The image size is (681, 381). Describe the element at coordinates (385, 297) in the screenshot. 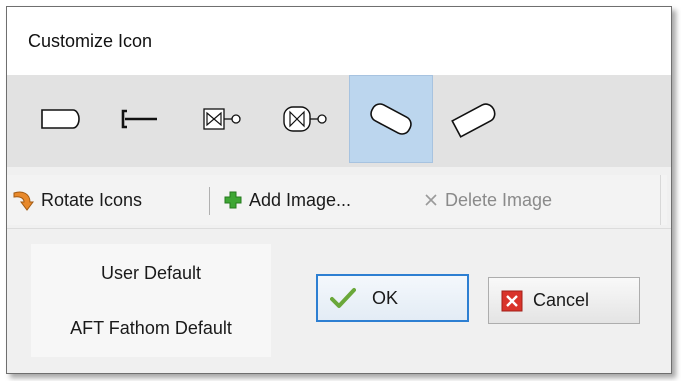

I see `ok-label: OK` at that location.